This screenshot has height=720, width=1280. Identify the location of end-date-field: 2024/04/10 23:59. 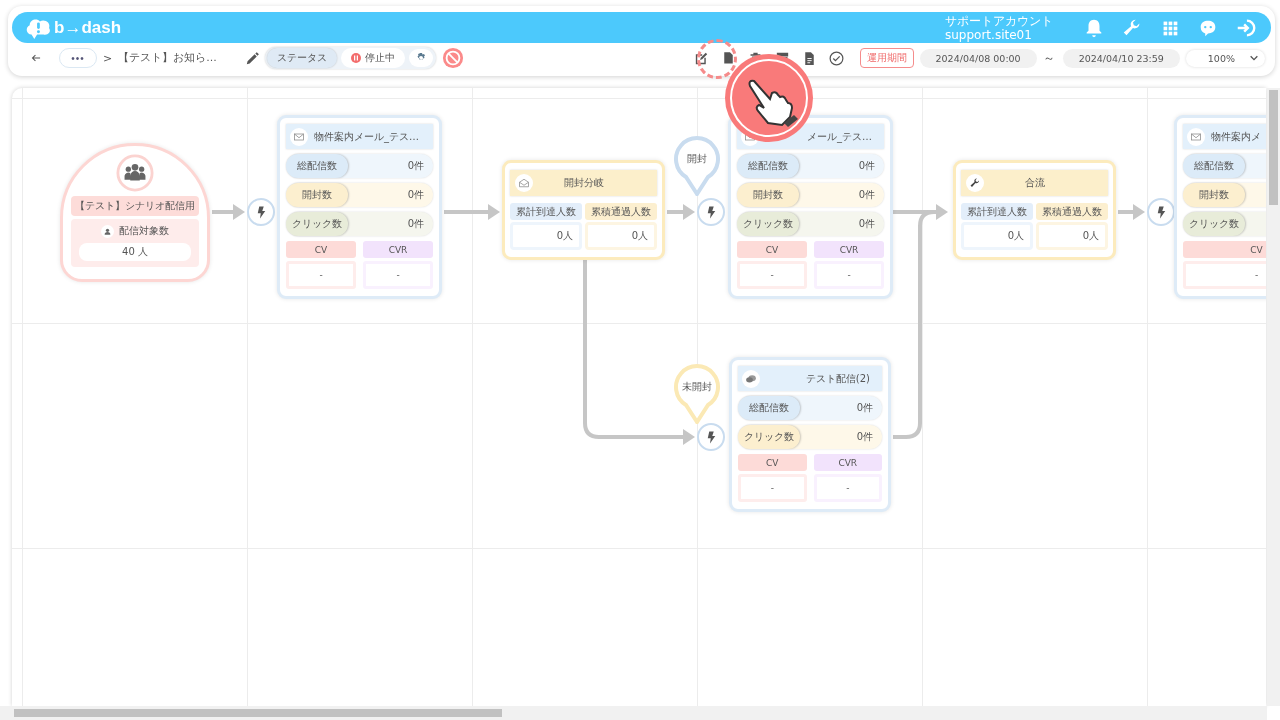
(1121, 58).